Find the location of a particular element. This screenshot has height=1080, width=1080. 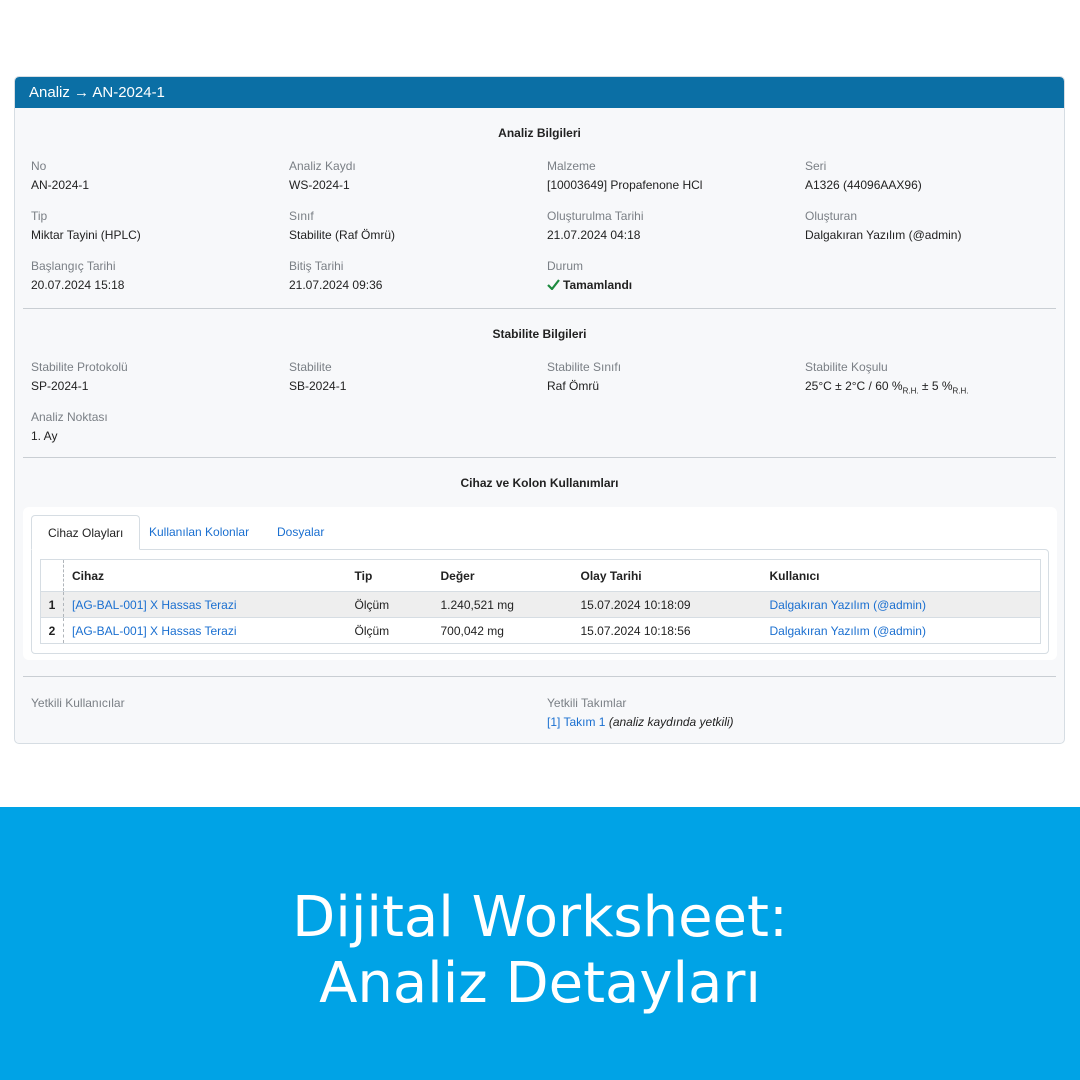

field-batch: Seri A1326 (44096AAX96) is located at coordinates (863, 175).